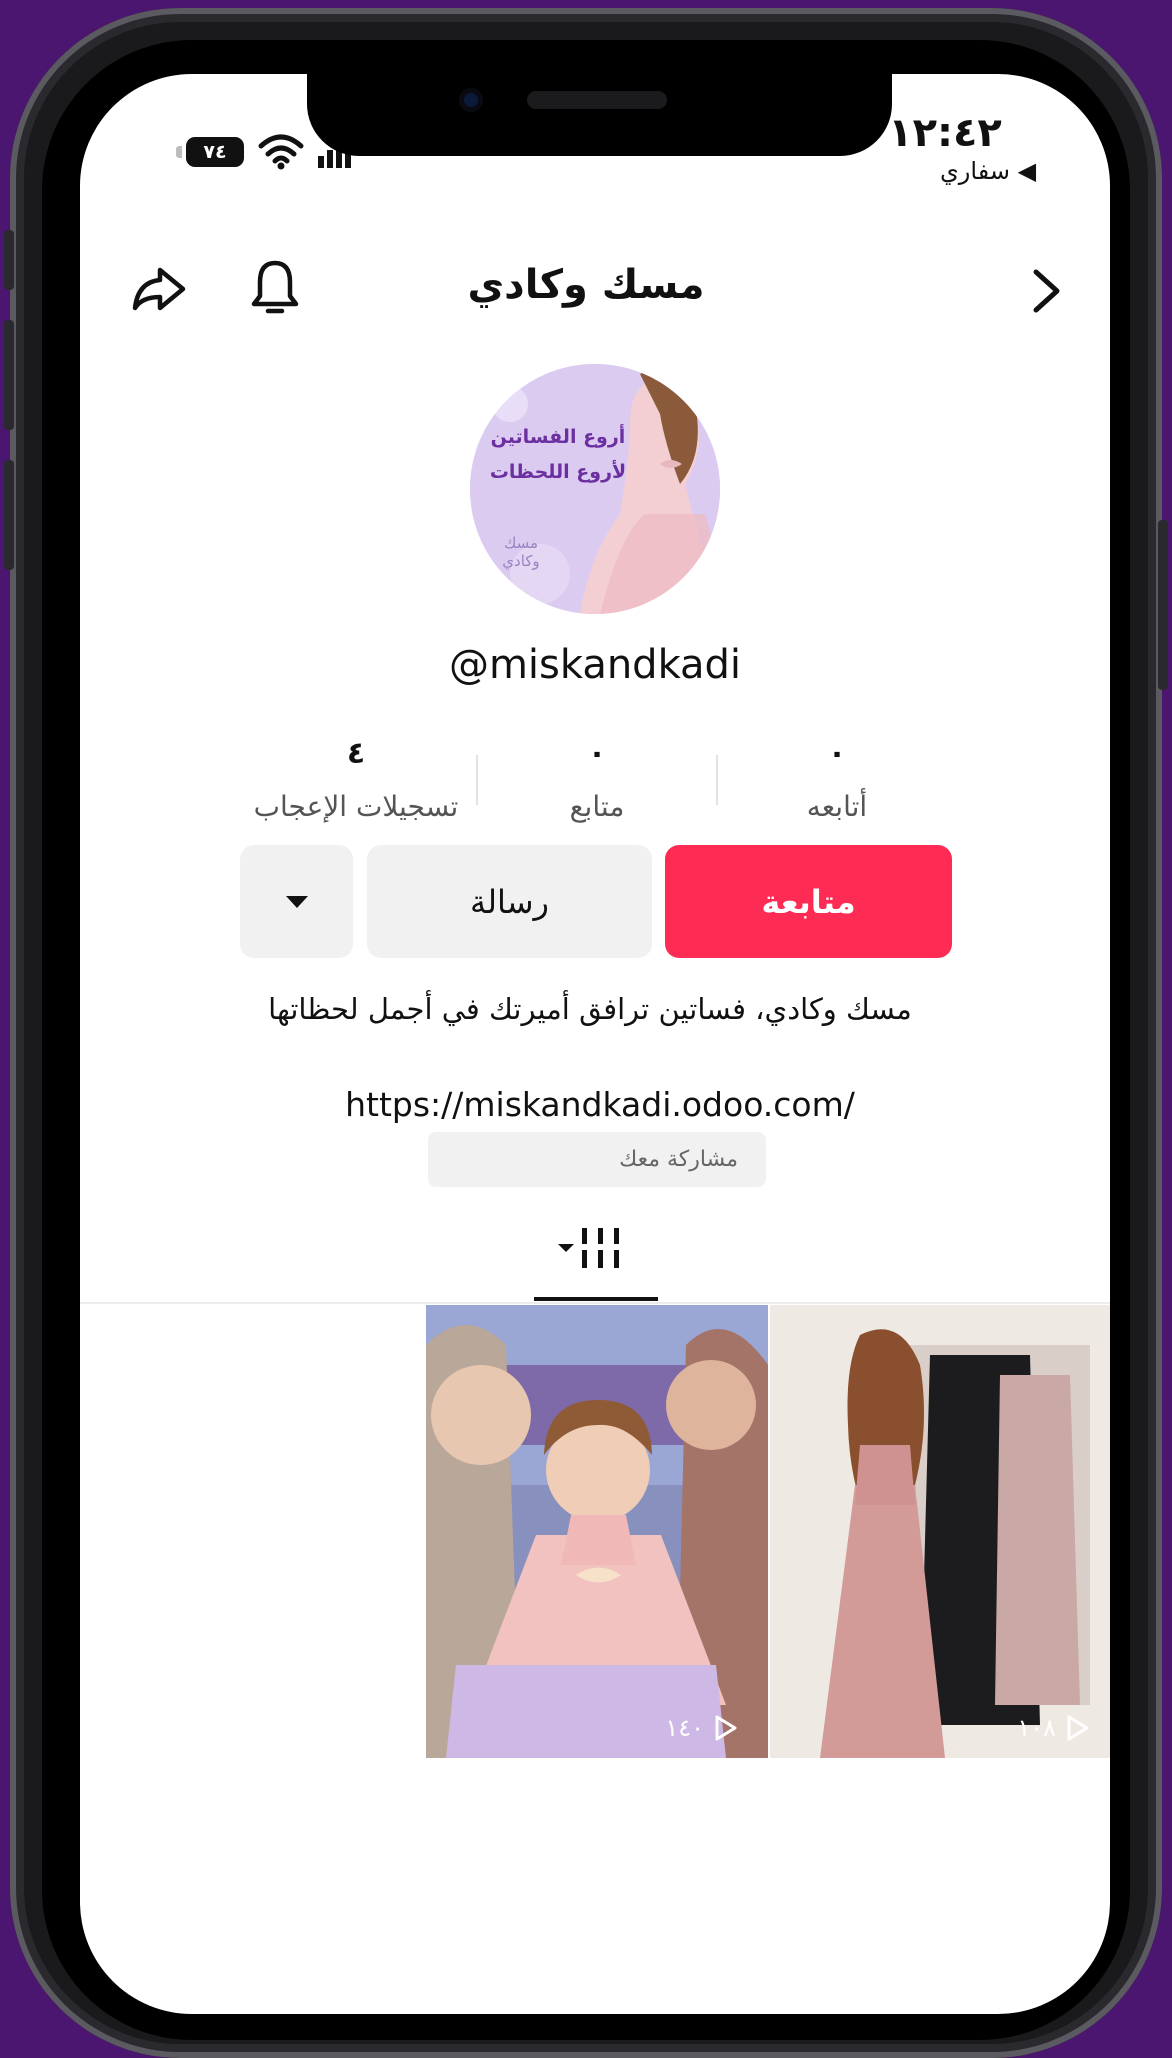 This screenshot has width=1172, height=2058. I want to click on back-to-app: ◀ سفاري, so click(988, 171).